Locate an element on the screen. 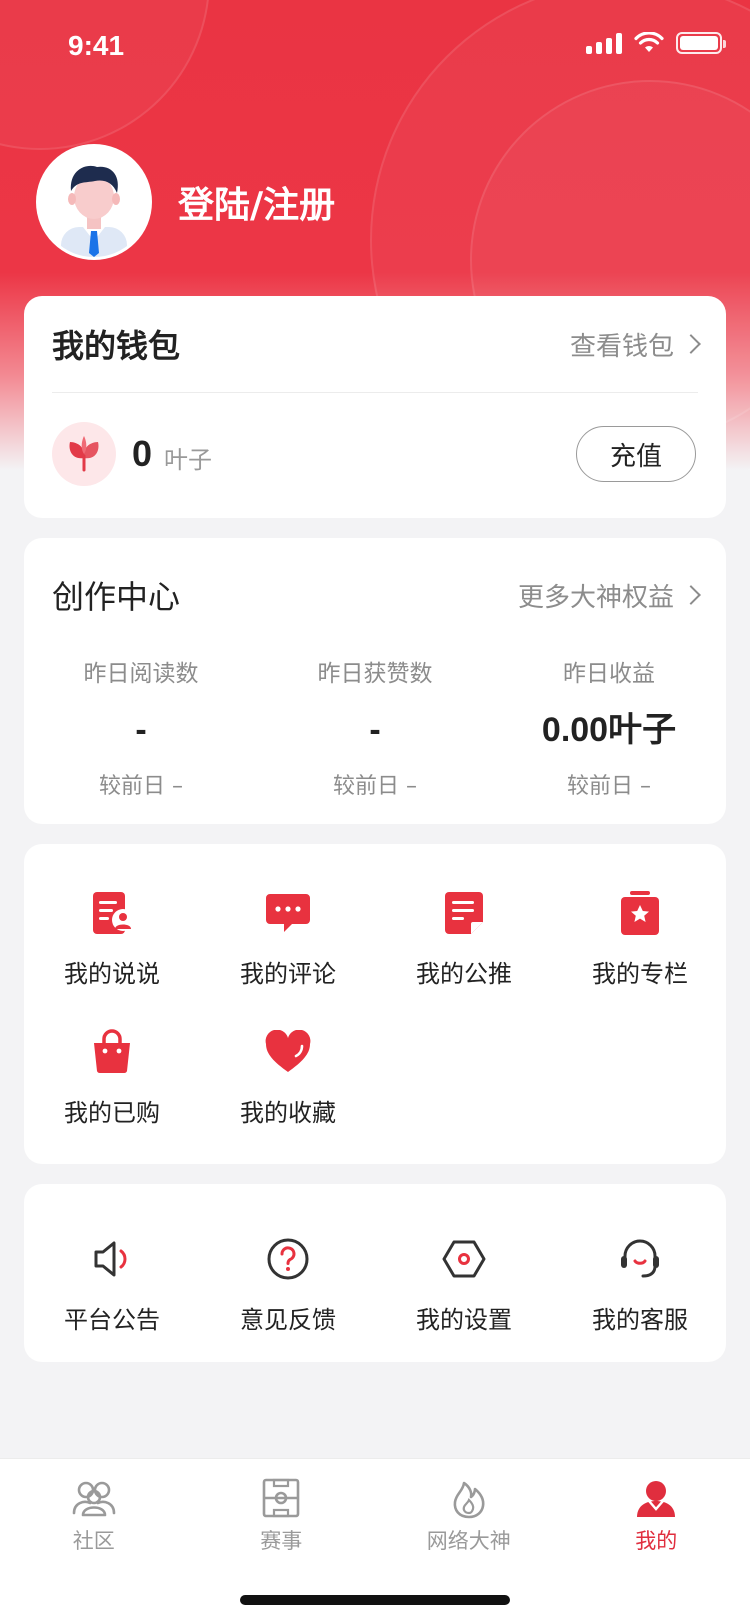  creator-header: 创作中心 更多大神权益 is located at coordinates (376, 595).